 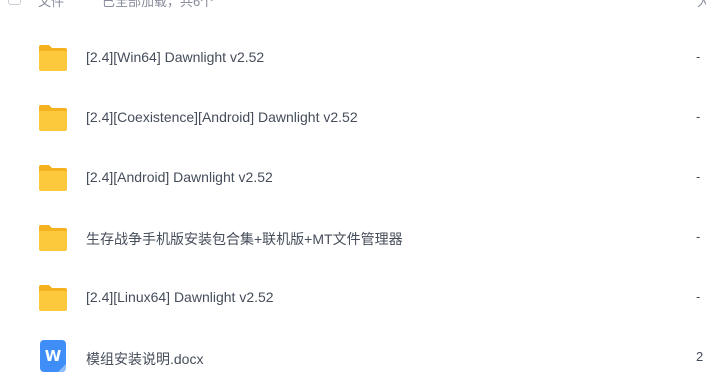 What do you see at coordinates (353, 6) in the screenshot?
I see `file-list-header: 文件 已全部加载，共6个 大` at bounding box center [353, 6].